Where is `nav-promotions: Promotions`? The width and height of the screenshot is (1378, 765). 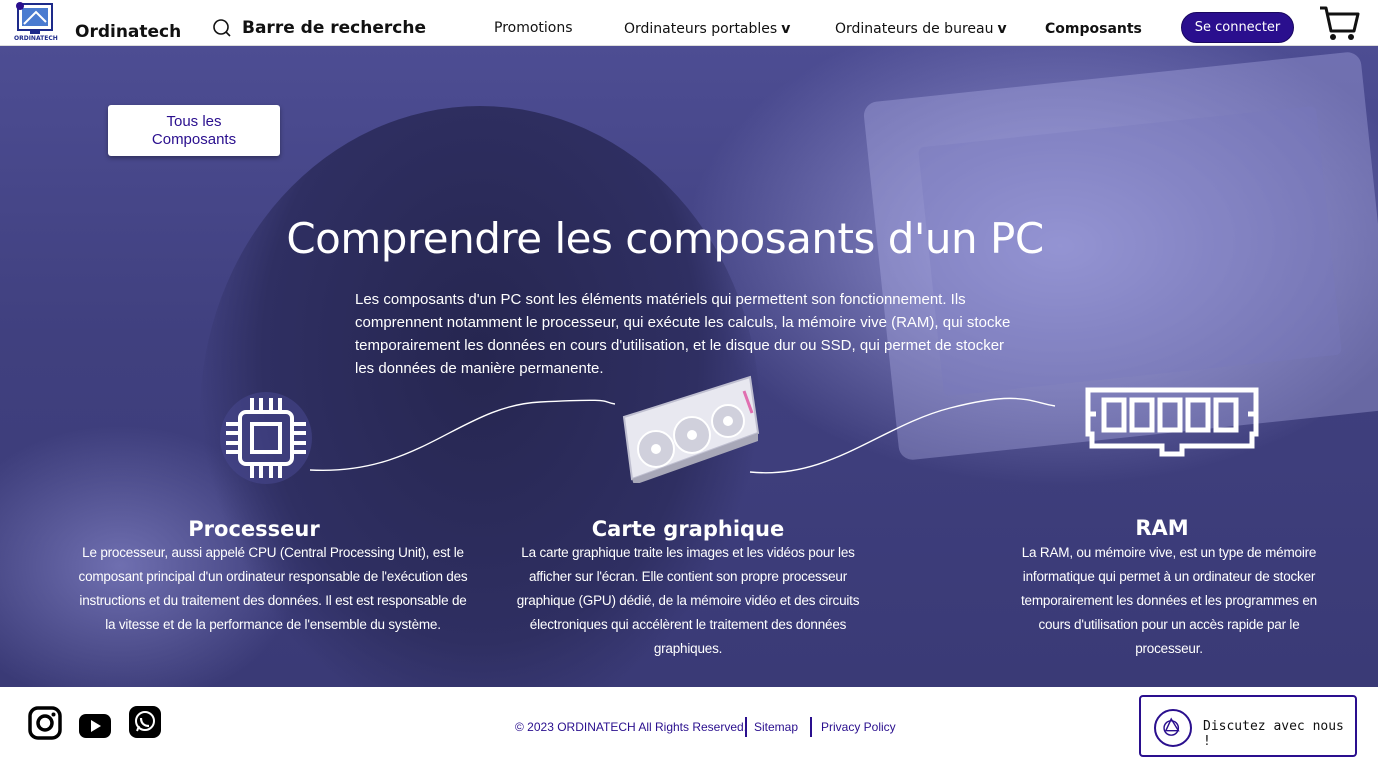
nav-promotions: Promotions is located at coordinates (533, 28).